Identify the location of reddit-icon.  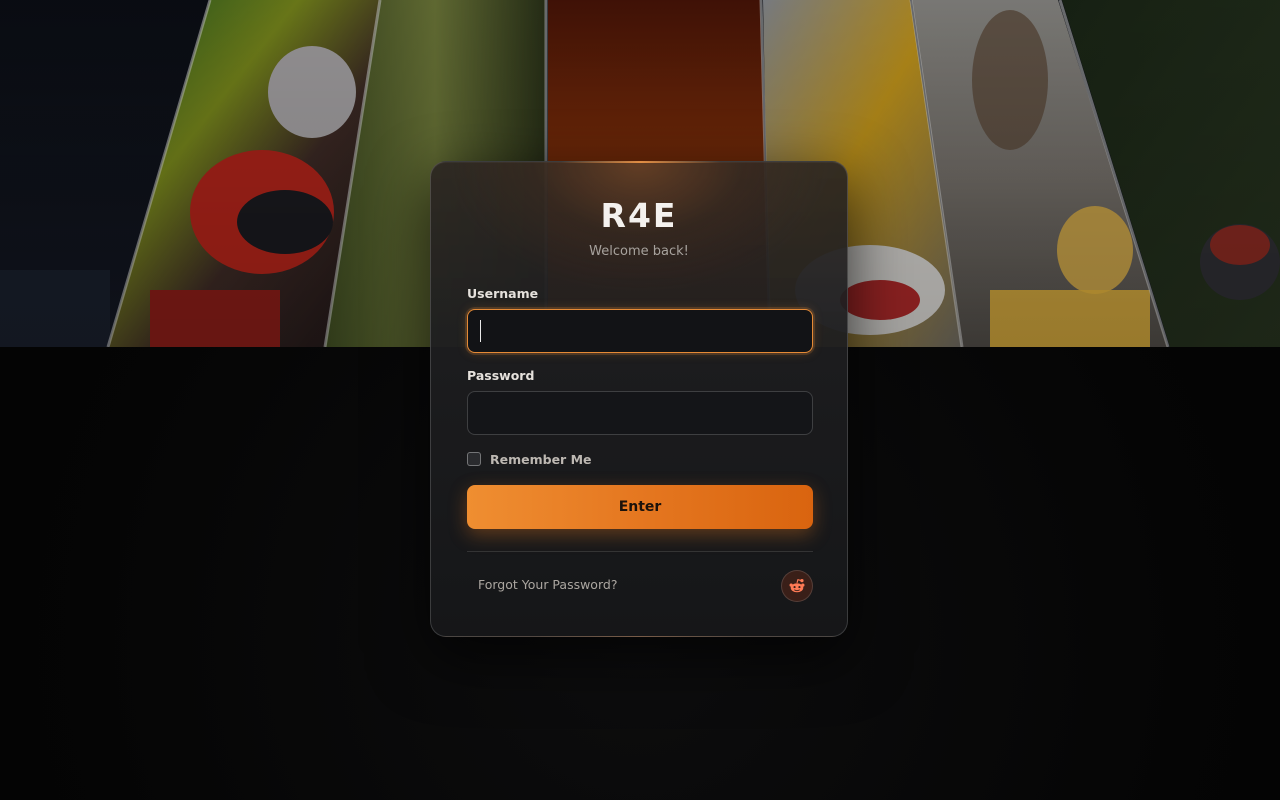
(797, 585).